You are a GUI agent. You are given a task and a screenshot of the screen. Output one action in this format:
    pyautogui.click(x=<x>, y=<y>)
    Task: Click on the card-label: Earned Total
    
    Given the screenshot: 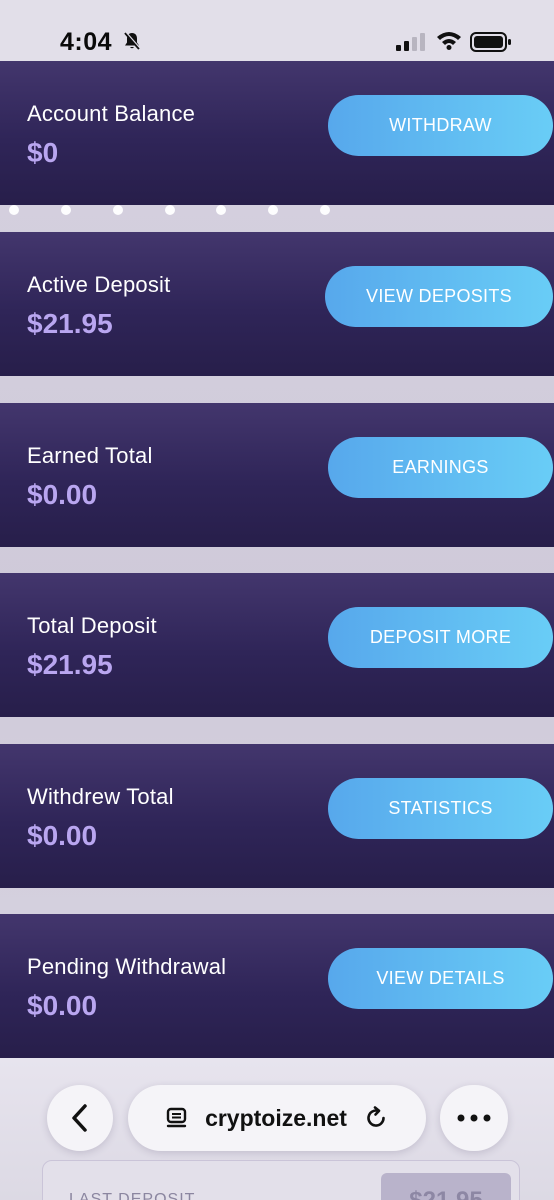 What is the action you would take?
    pyautogui.click(x=90, y=455)
    